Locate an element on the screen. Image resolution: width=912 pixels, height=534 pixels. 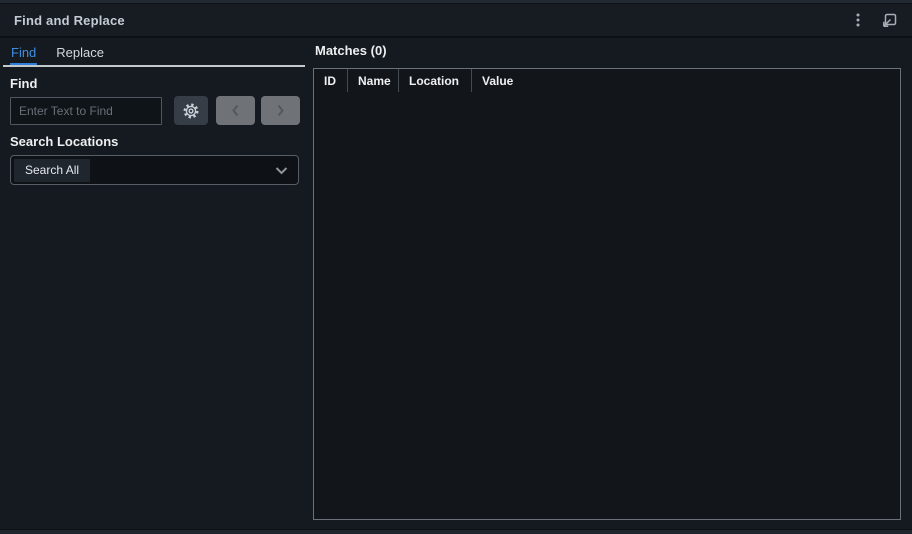
more-options-button is located at coordinates (858, 20).